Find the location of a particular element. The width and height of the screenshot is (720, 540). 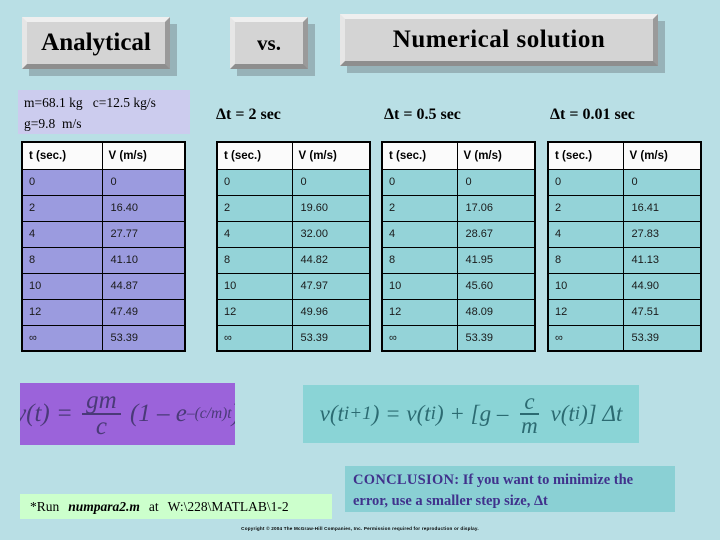

table-row: 10 44.90 is located at coordinates (624, 286).